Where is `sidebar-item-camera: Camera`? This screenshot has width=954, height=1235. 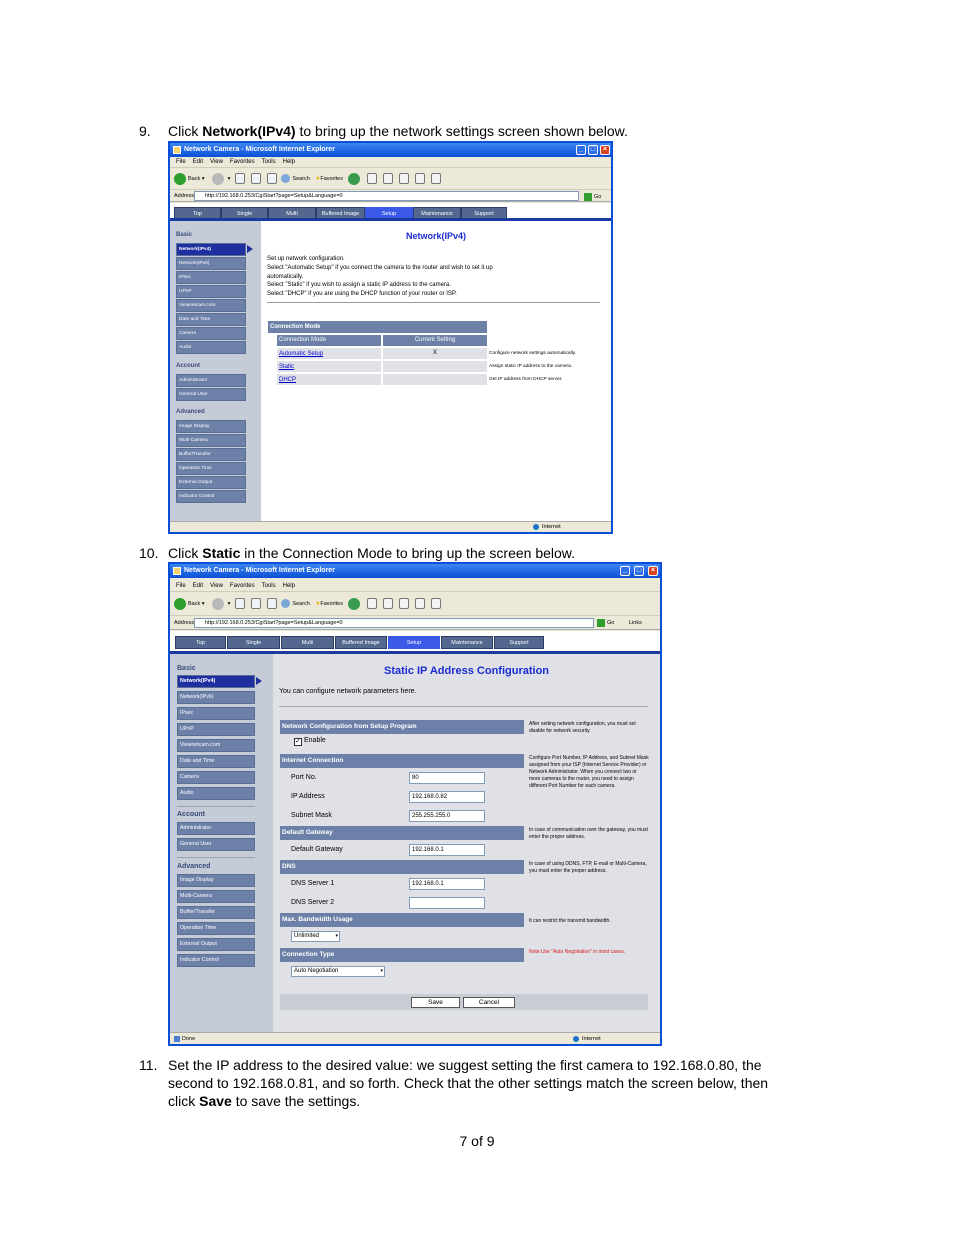 sidebar-item-camera: Camera is located at coordinates (216, 777).